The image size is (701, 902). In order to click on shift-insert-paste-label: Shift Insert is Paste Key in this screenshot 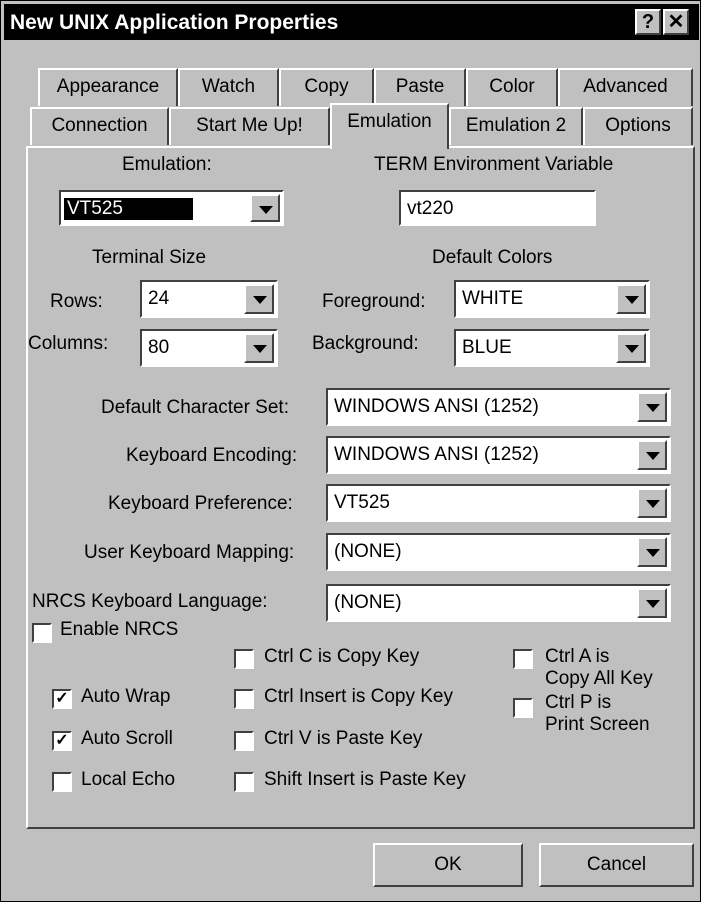, I will do `click(365, 779)`.